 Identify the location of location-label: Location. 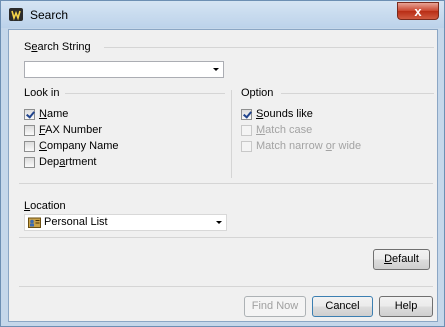
(45, 206).